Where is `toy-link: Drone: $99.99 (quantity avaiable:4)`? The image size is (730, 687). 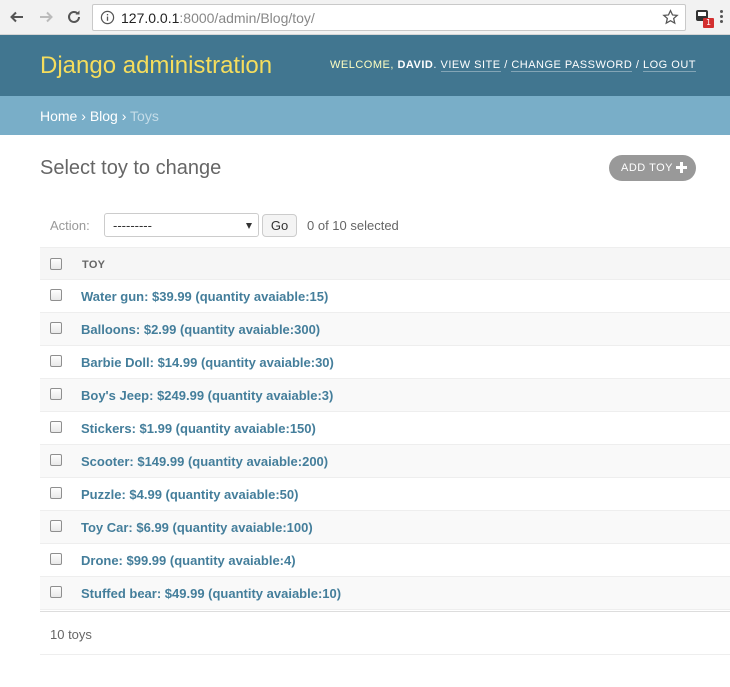
toy-link: Drone: $99.99 (quantity avaiable:4) is located at coordinates (188, 560).